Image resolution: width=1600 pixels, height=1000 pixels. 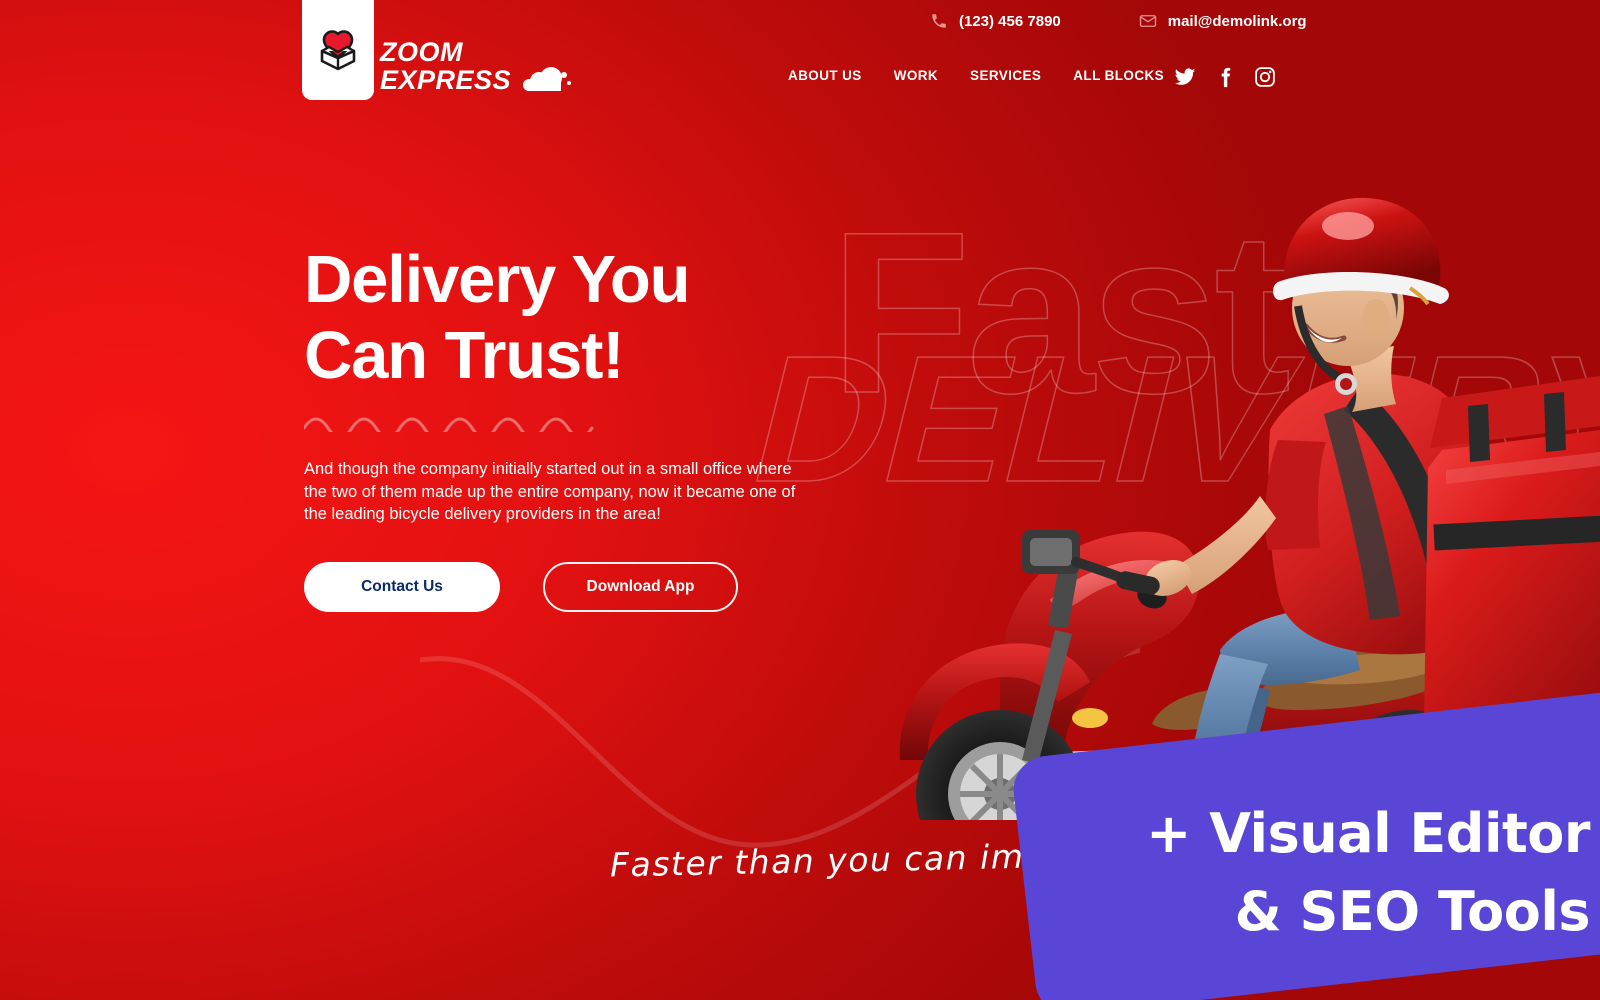 What do you see at coordinates (464, 355) in the screenshot?
I see `hero-title-line2: Can Trust!` at bounding box center [464, 355].